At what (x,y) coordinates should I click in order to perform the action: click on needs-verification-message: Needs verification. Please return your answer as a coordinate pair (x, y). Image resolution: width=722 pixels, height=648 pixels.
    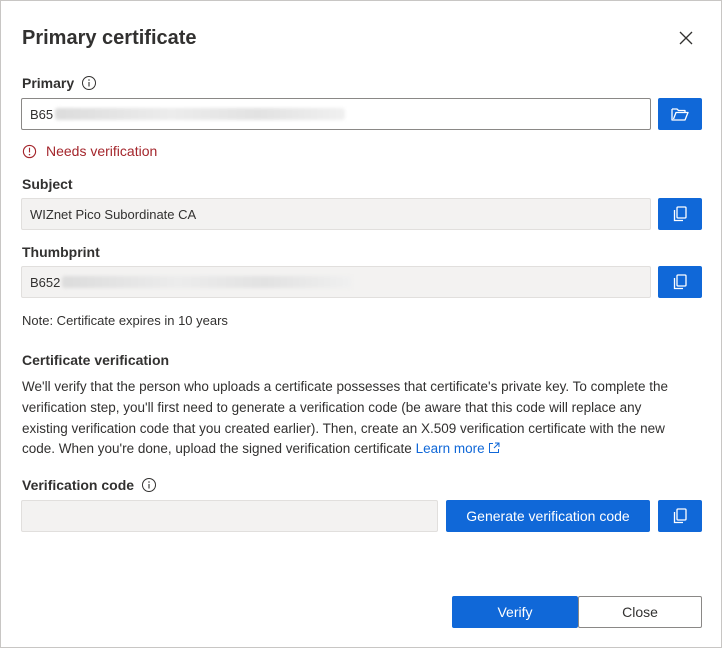
    Looking at the image, I should click on (89, 151).